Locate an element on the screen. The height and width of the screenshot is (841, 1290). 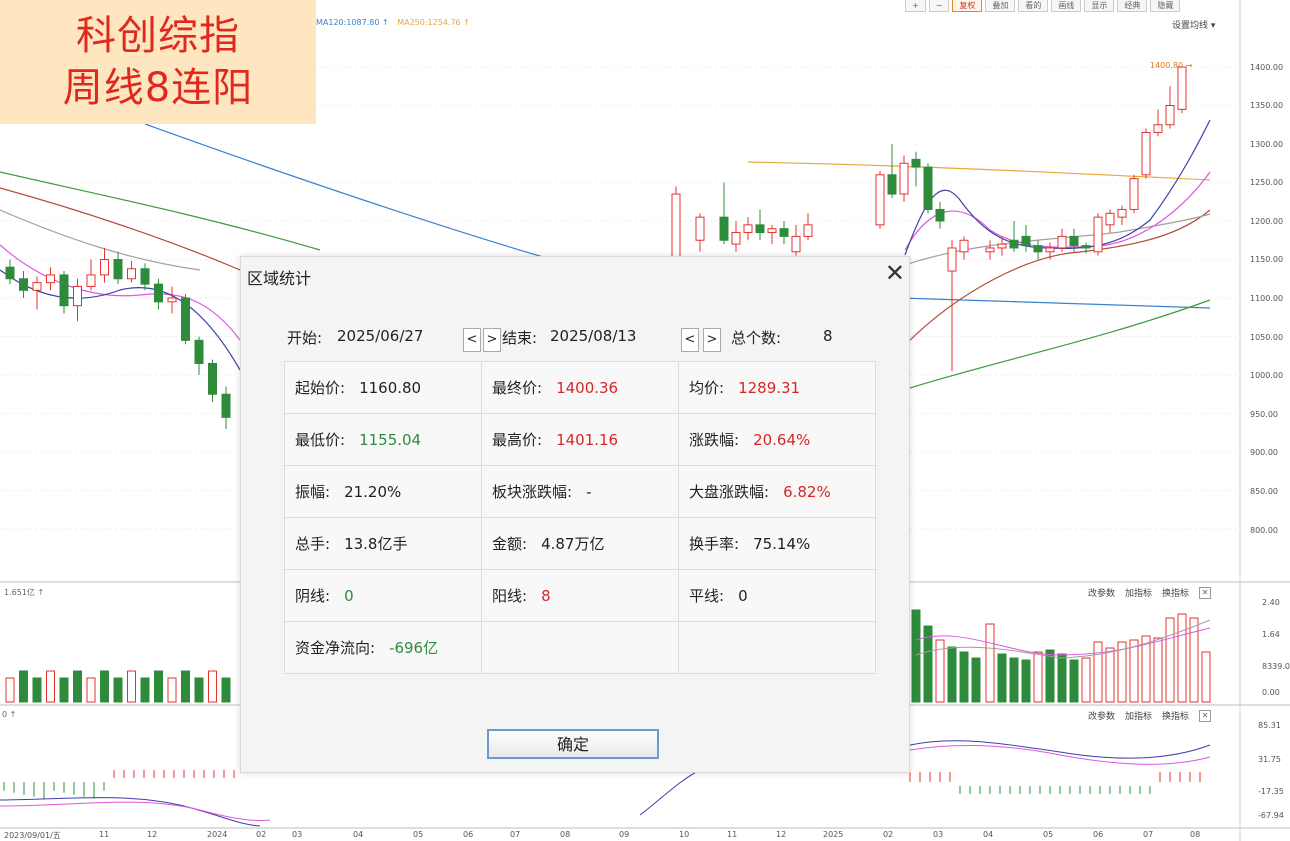
macd-add-indicator-button: 加指标 is located at coordinates (1138, 715).